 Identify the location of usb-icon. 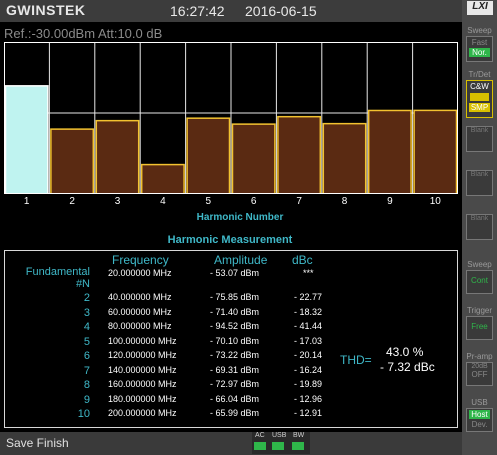
(278, 446).